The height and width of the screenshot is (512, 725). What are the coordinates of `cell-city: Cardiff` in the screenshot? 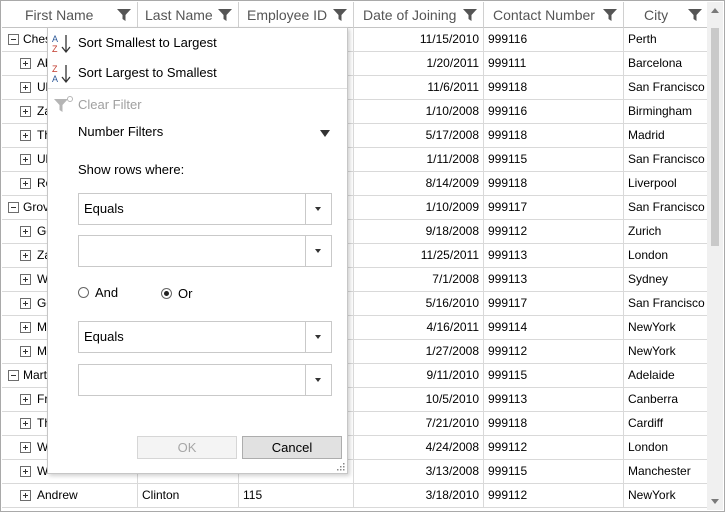 It's located at (666, 424).